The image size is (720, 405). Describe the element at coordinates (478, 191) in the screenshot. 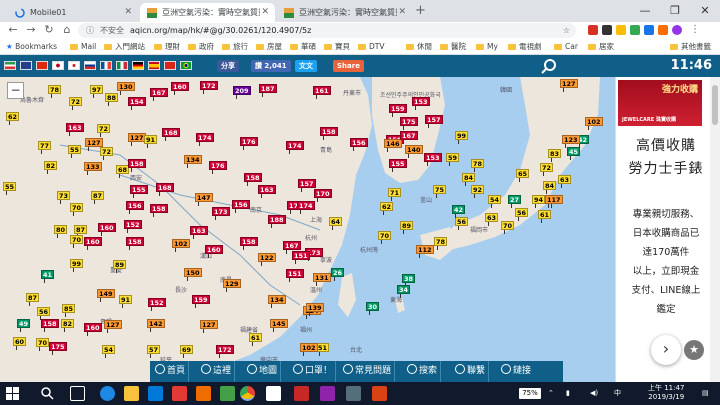

I see `aqi-marker: 92` at that location.